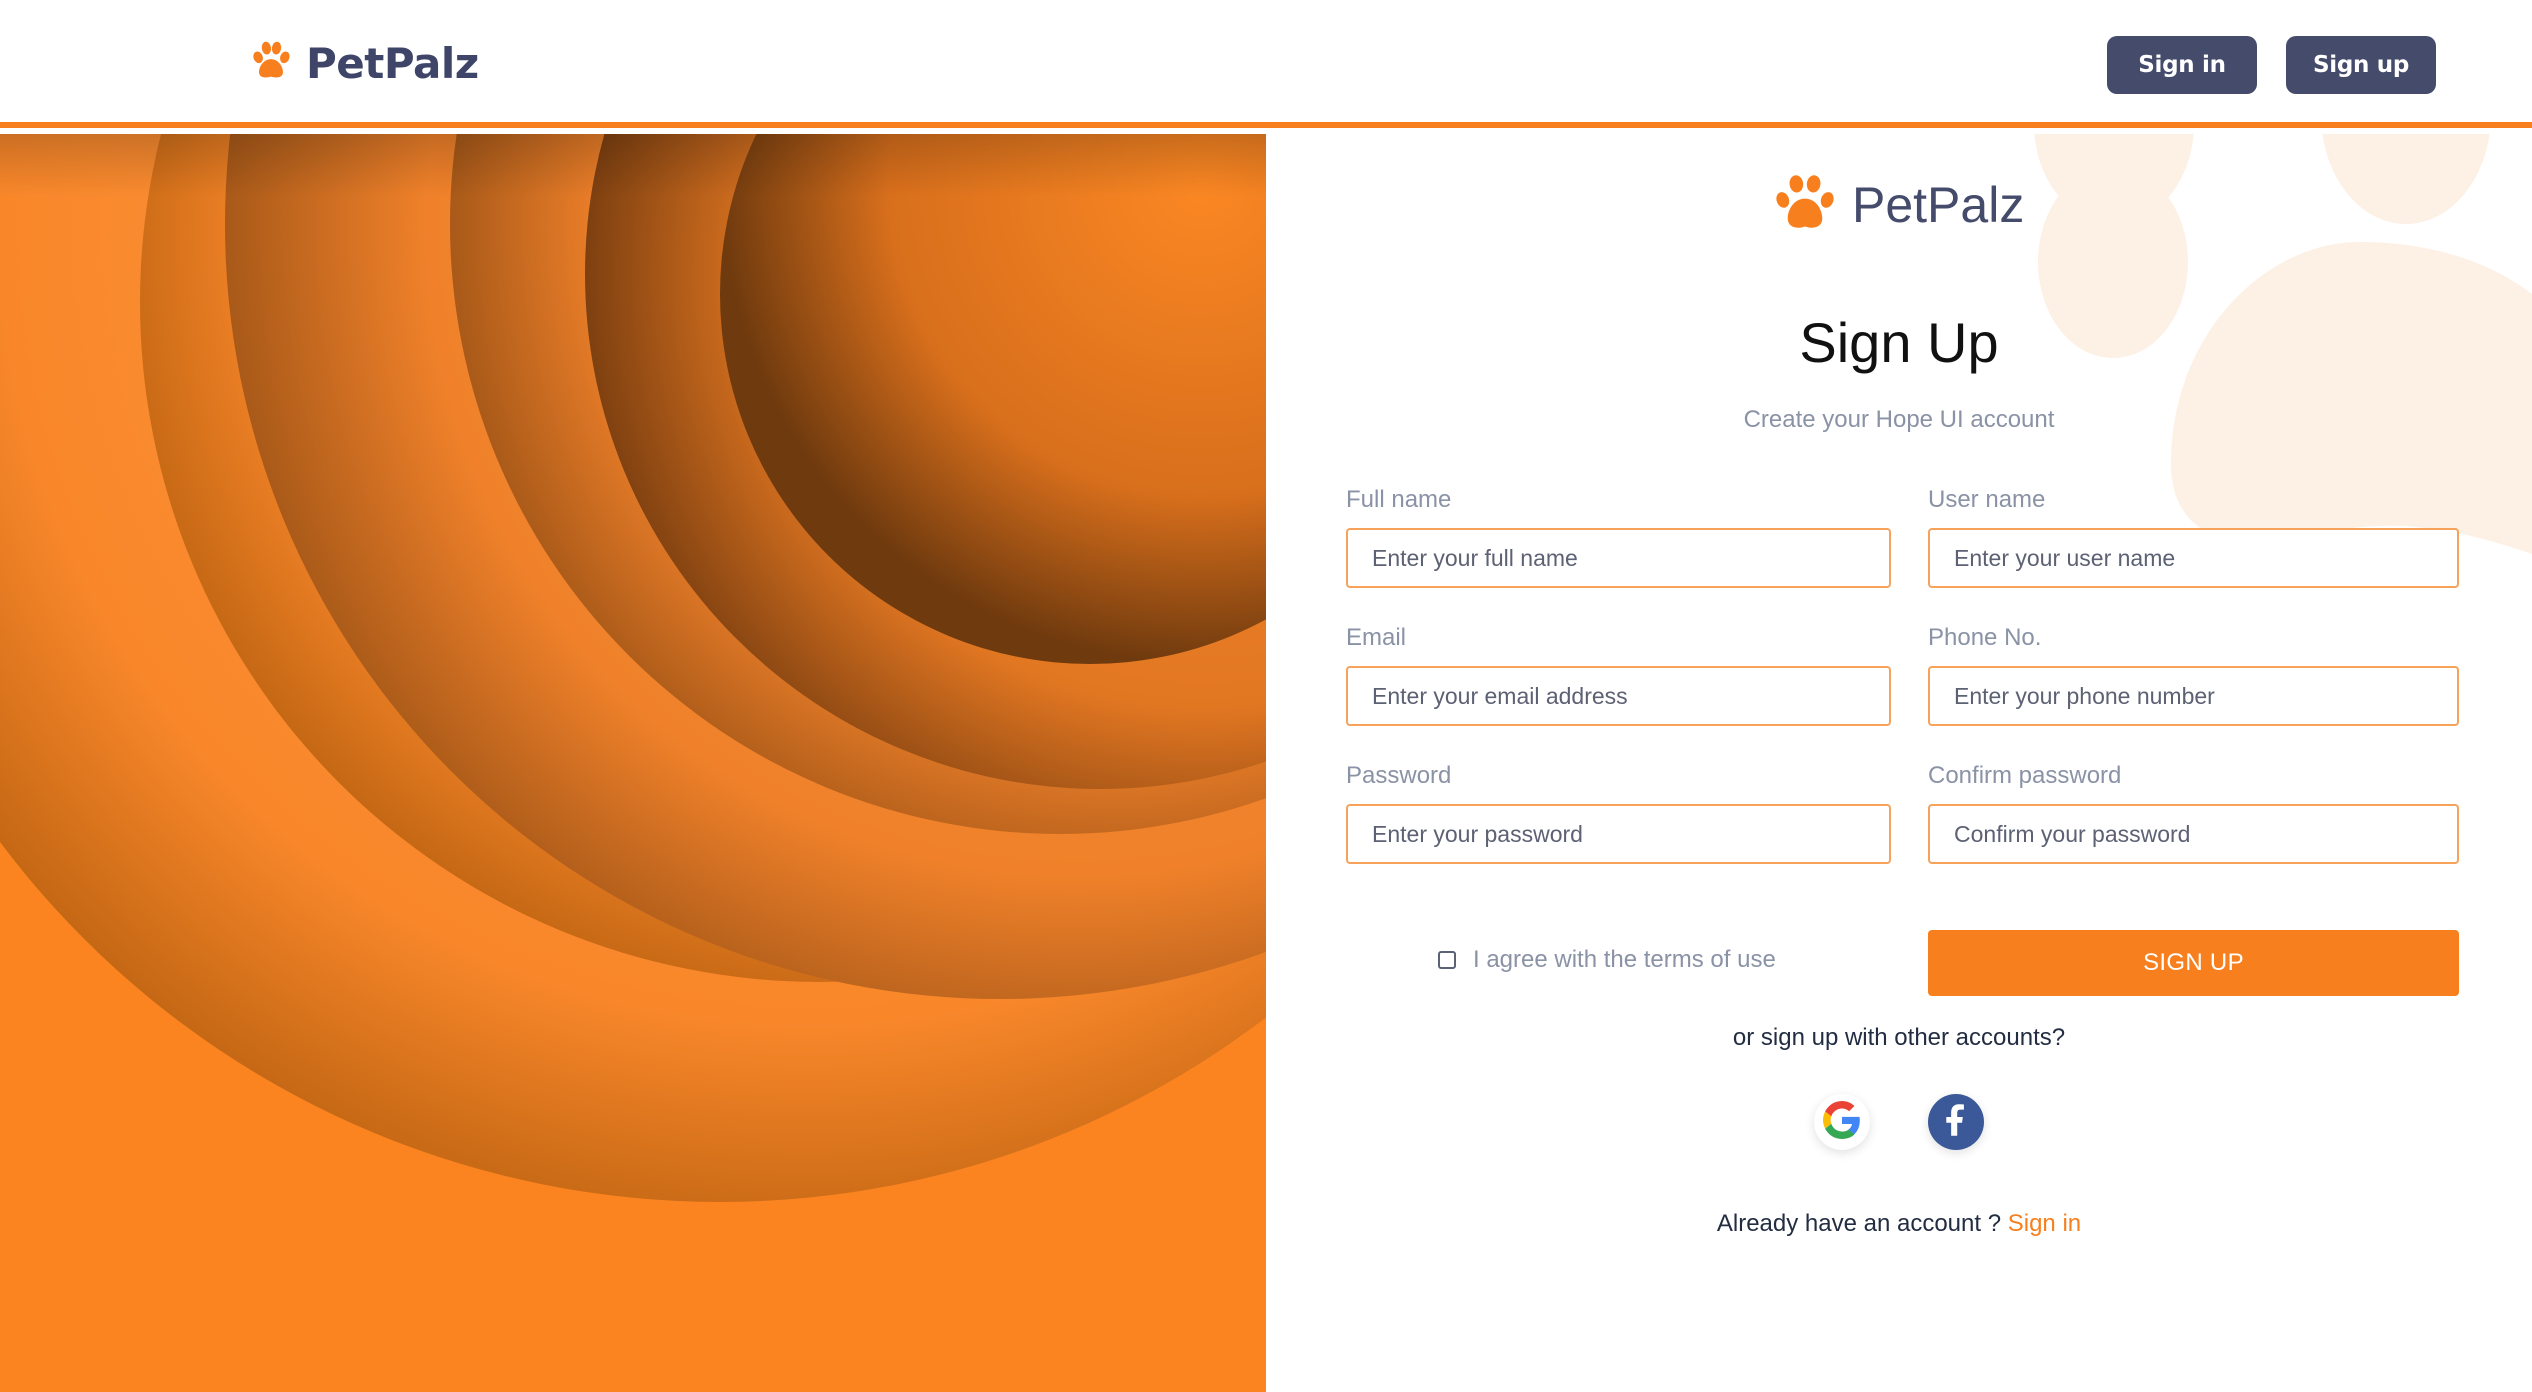 This screenshot has height=1392, width=2532. What do you see at coordinates (2182, 65) in the screenshot?
I see `header-signin-button: Sign in` at bounding box center [2182, 65].